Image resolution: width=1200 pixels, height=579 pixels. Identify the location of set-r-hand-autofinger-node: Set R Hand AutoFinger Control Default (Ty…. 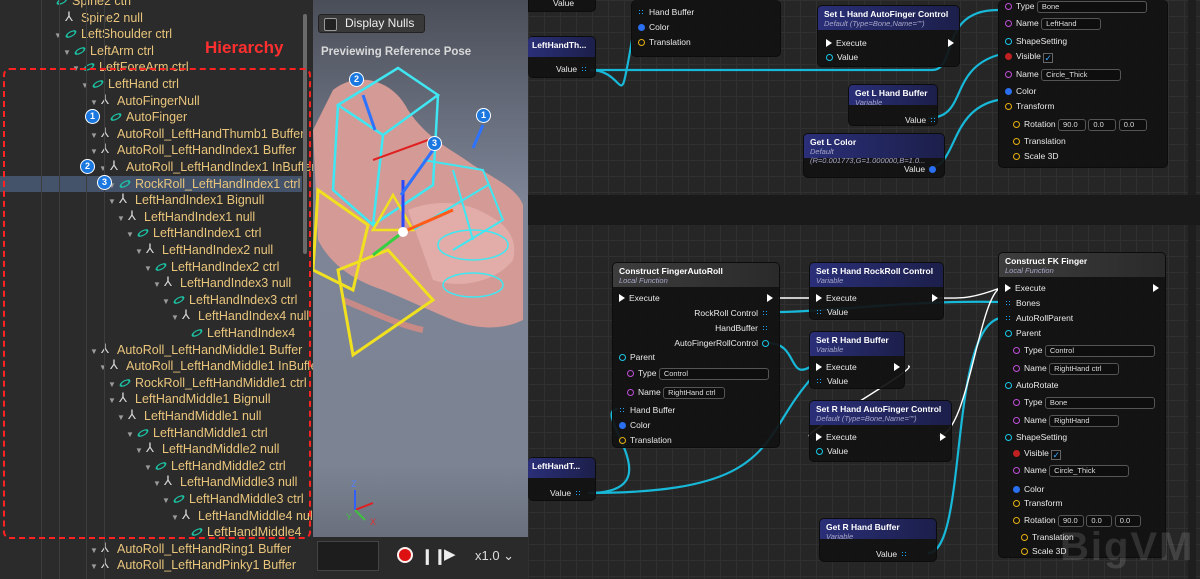
(880, 431).